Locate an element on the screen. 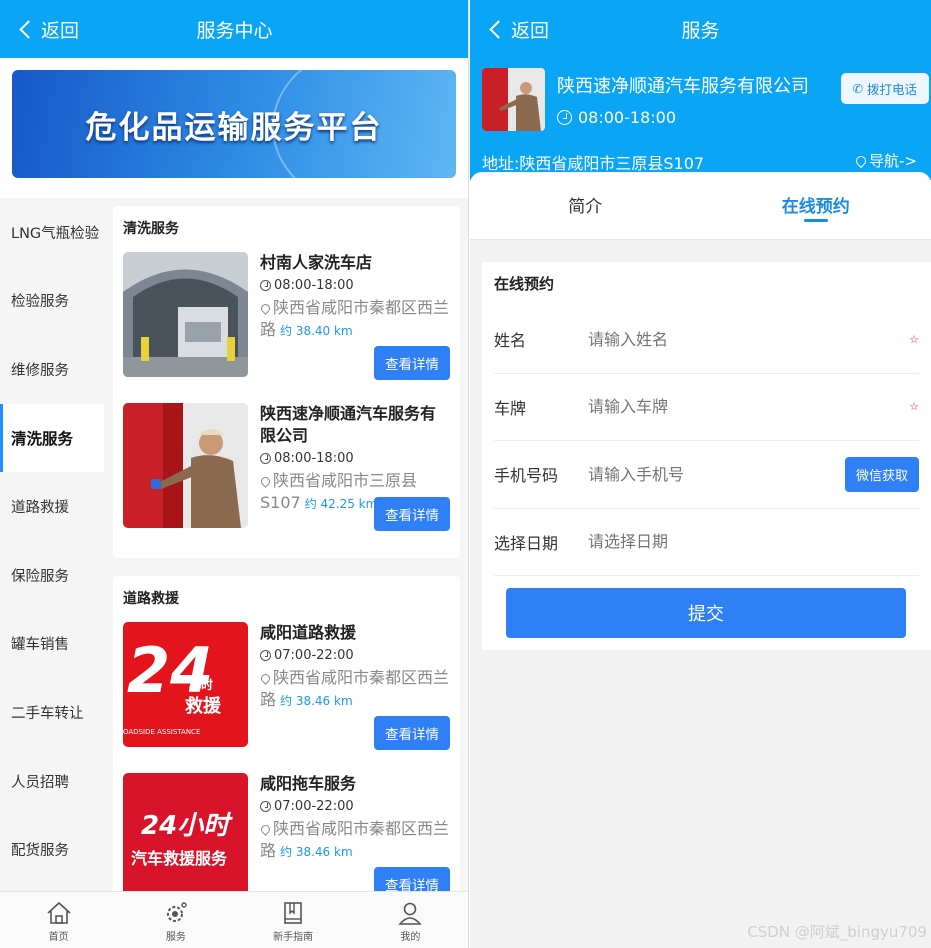 The height and width of the screenshot is (948, 931). home-icon is located at coordinates (59, 912).